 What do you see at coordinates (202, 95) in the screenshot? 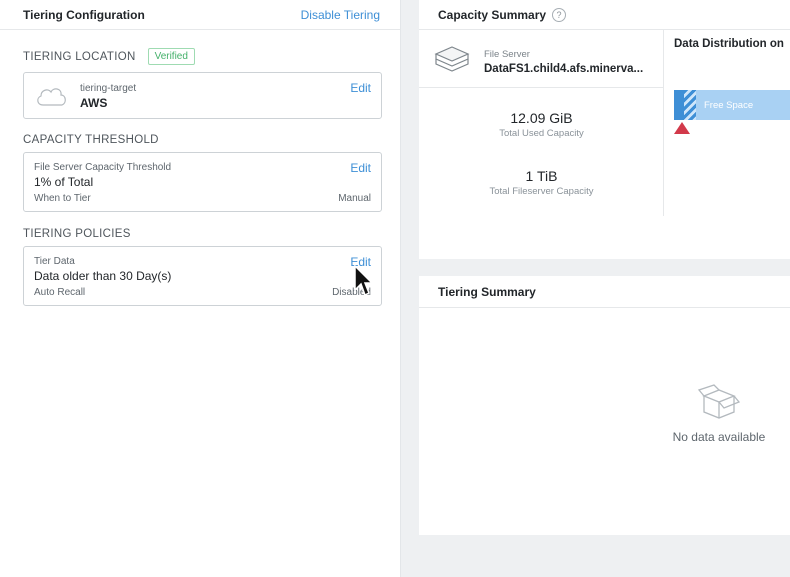
I see `tiering-location-card: tiering-target AWS Edit` at bounding box center [202, 95].